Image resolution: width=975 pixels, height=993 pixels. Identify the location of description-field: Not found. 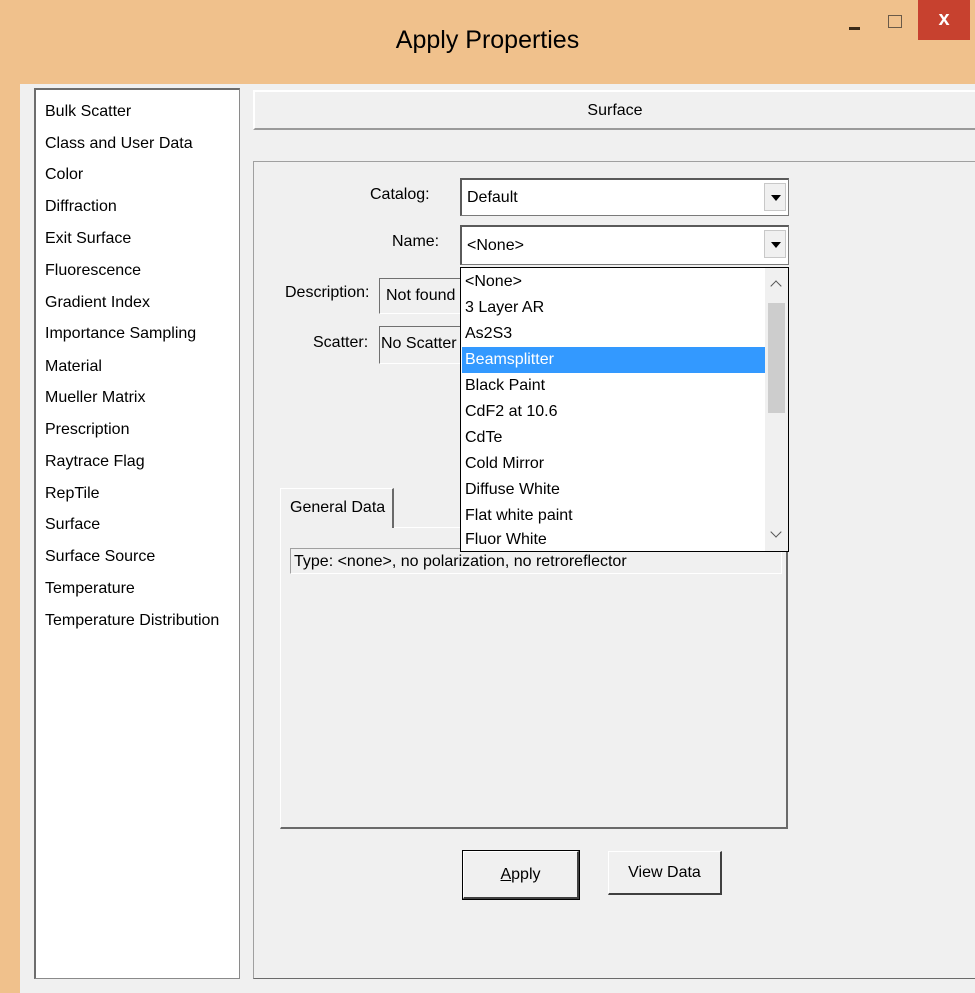
(420, 296).